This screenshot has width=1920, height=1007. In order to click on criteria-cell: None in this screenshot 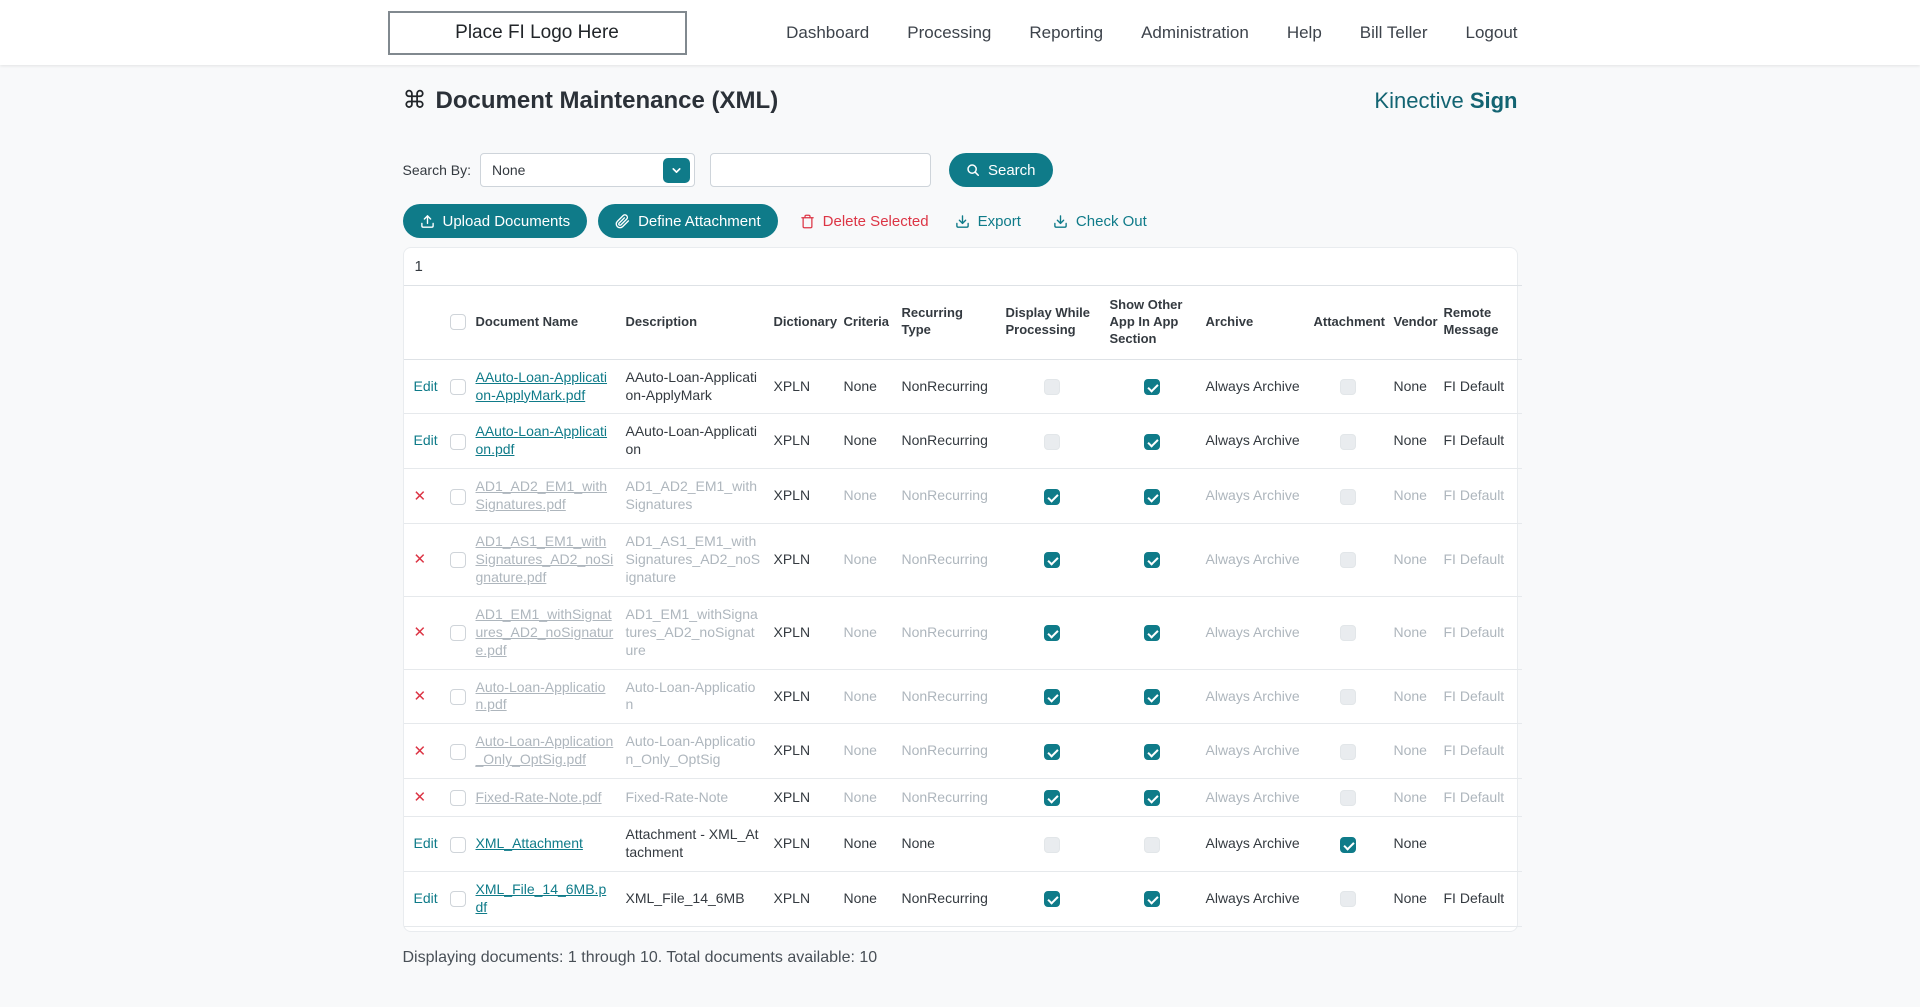, I will do `click(866, 441)`.